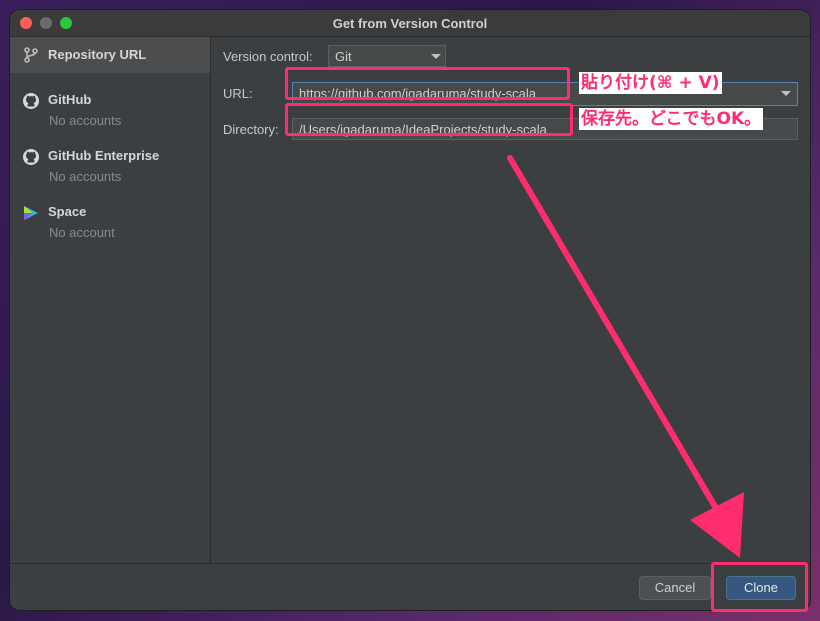 The width and height of the screenshot is (820, 621). Describe the element at coordinates (717, 525) in the screenshot. I see `pointer-arrow-head` at that location.